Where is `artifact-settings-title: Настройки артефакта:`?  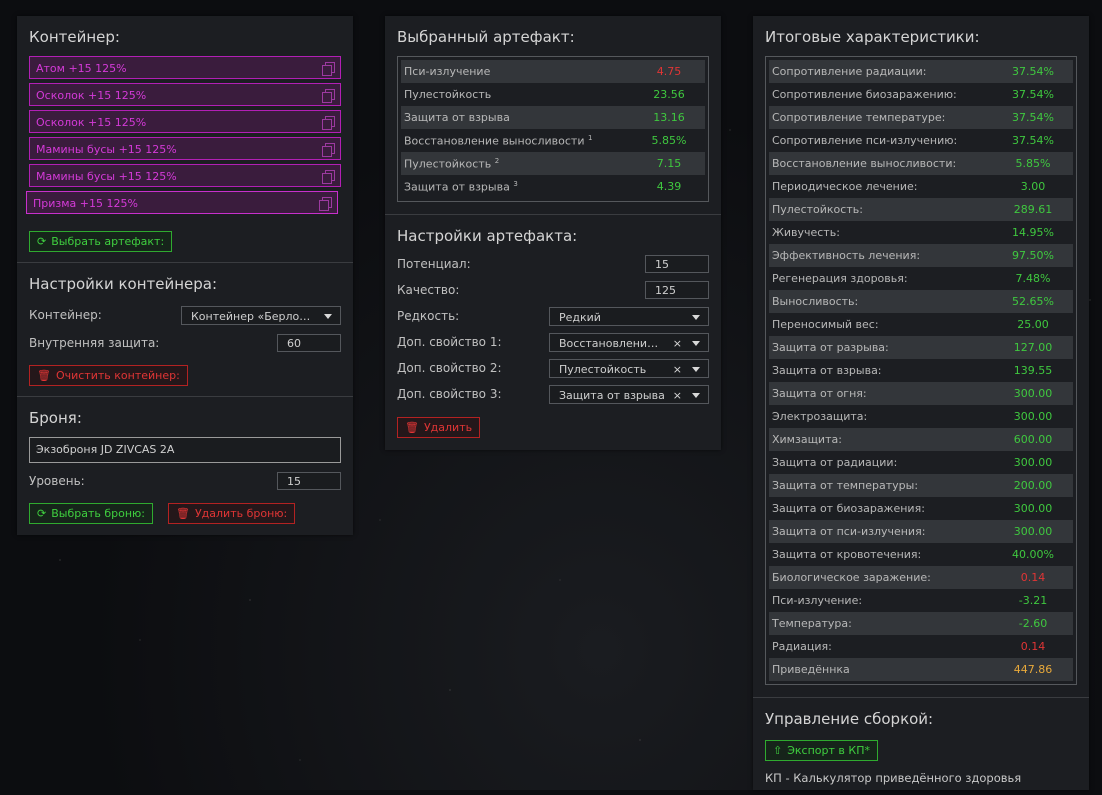
artifact-settings-title: Настройки артефакта: is located at coordinates (487, 236).